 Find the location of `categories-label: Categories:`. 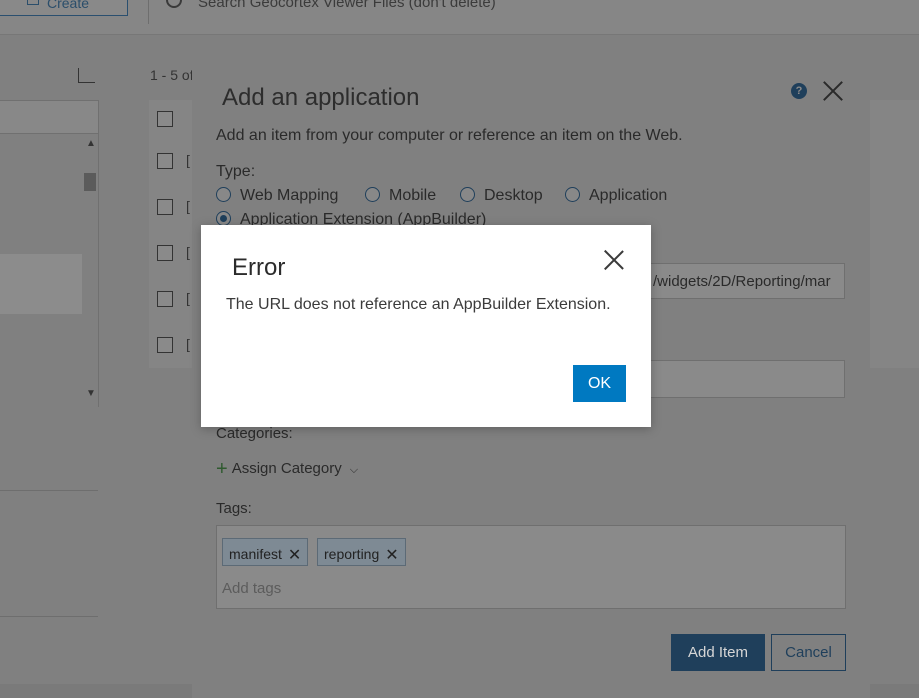

categories-label: Categories: is located at coordinates (254, 433).